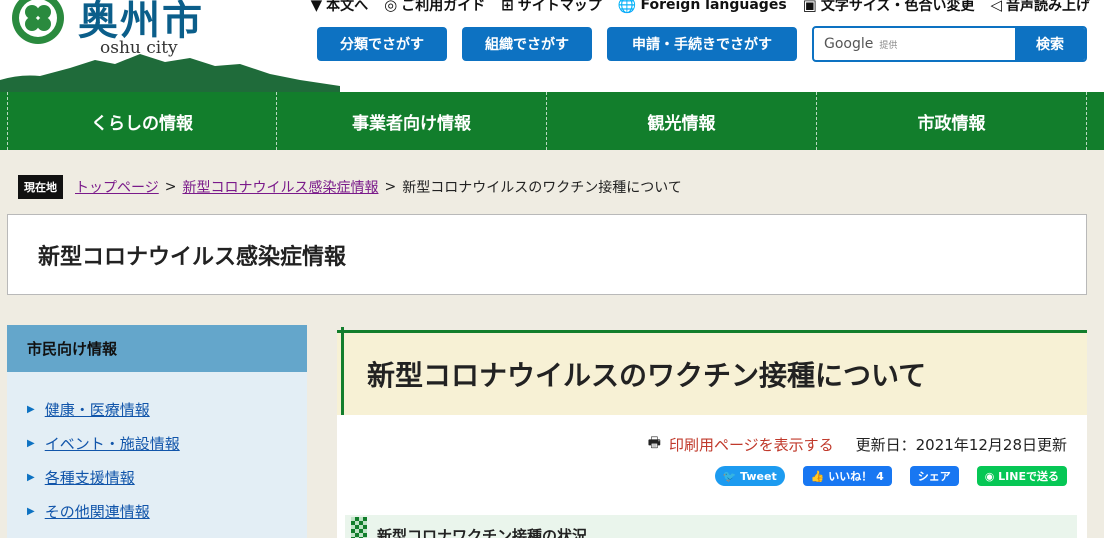 This screenshot has width=1104, height=538. Describe the element at coordinates (1050, 44) in the screenshot. I see `search-button: 検索` at that location.